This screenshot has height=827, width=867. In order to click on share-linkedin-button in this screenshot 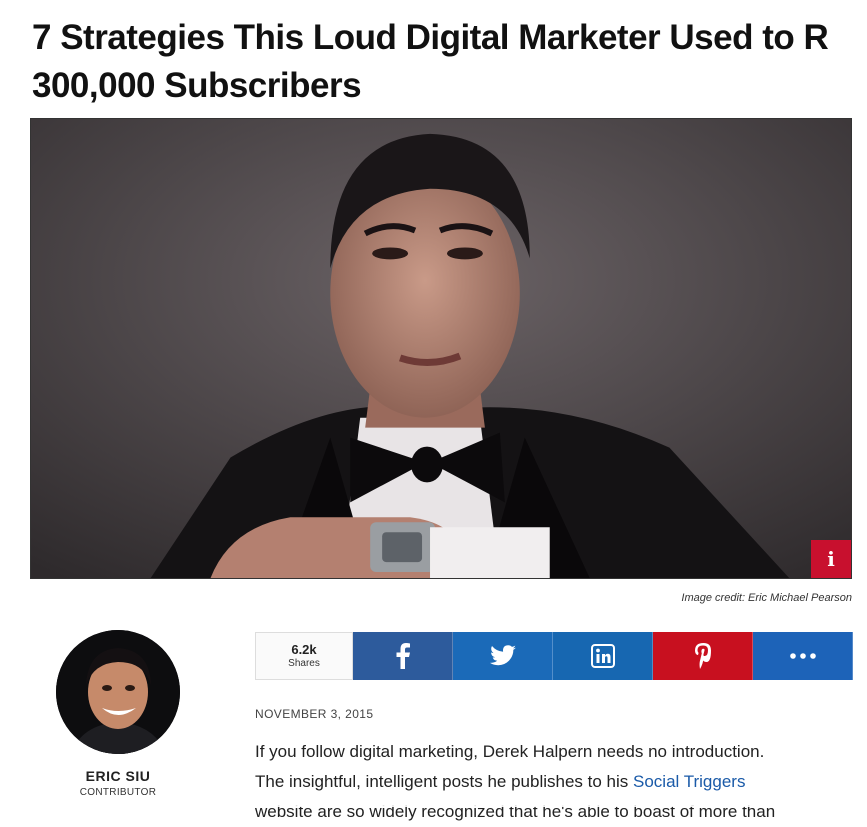, I will do `click(603, 656)`.